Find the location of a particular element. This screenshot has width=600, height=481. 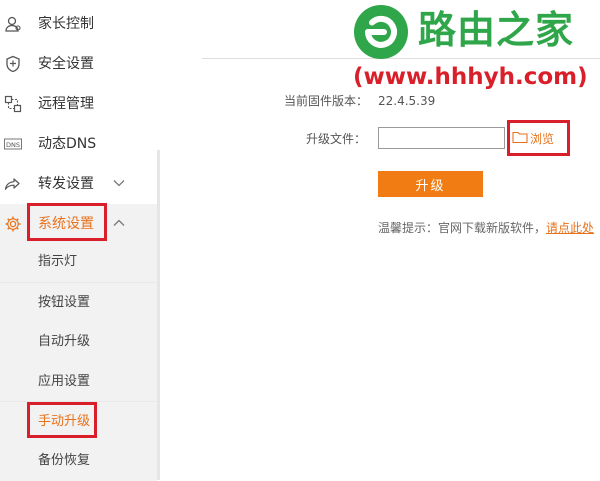

dns-icon-text: DNS is located at coordinates (13, 145).